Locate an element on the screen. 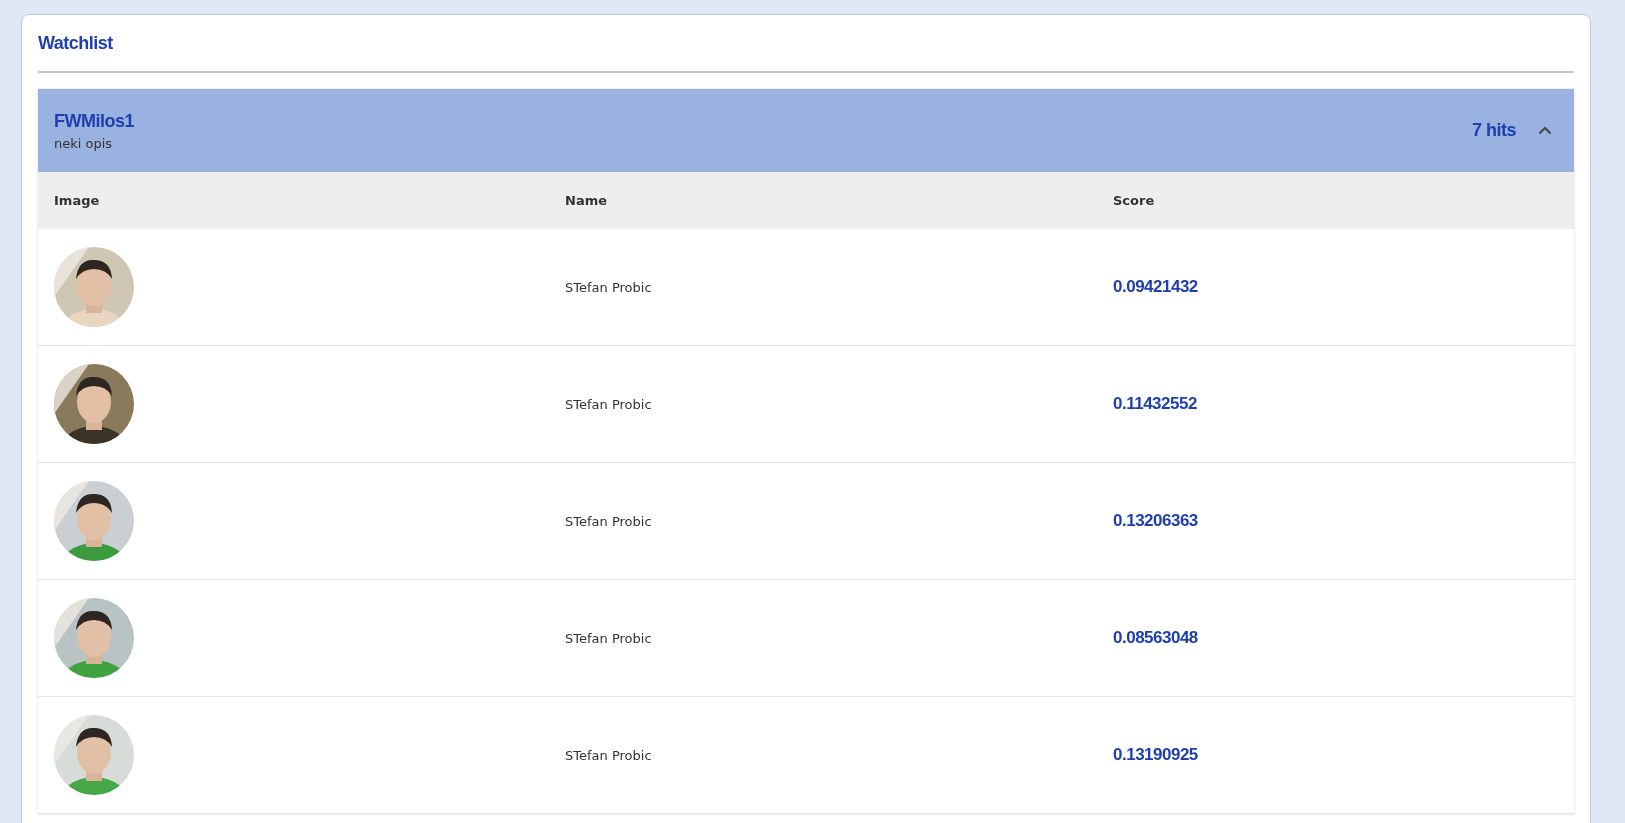 The height and width of the screenshot is (823, 1625). score-value: 0.13206363 is located at coordinates (1155, 521).